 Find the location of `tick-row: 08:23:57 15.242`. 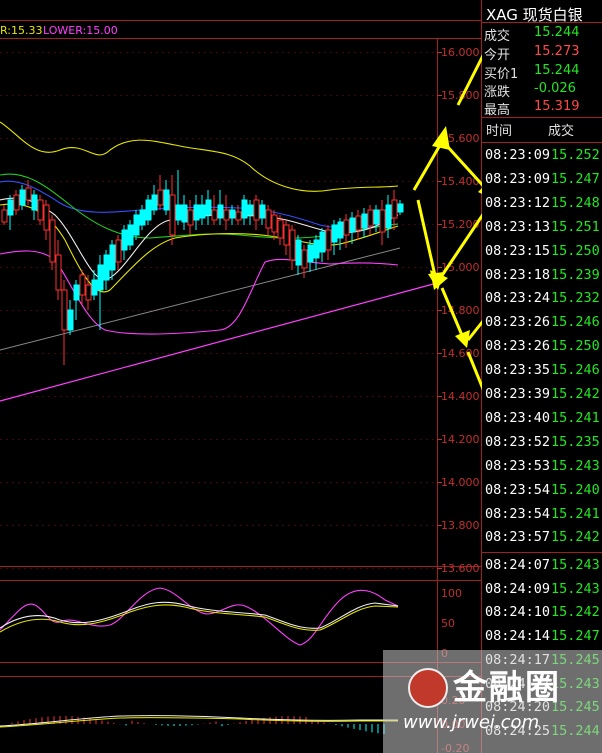

tick-row: 08:23:57 15.242 is located at coordinates (542, 538).